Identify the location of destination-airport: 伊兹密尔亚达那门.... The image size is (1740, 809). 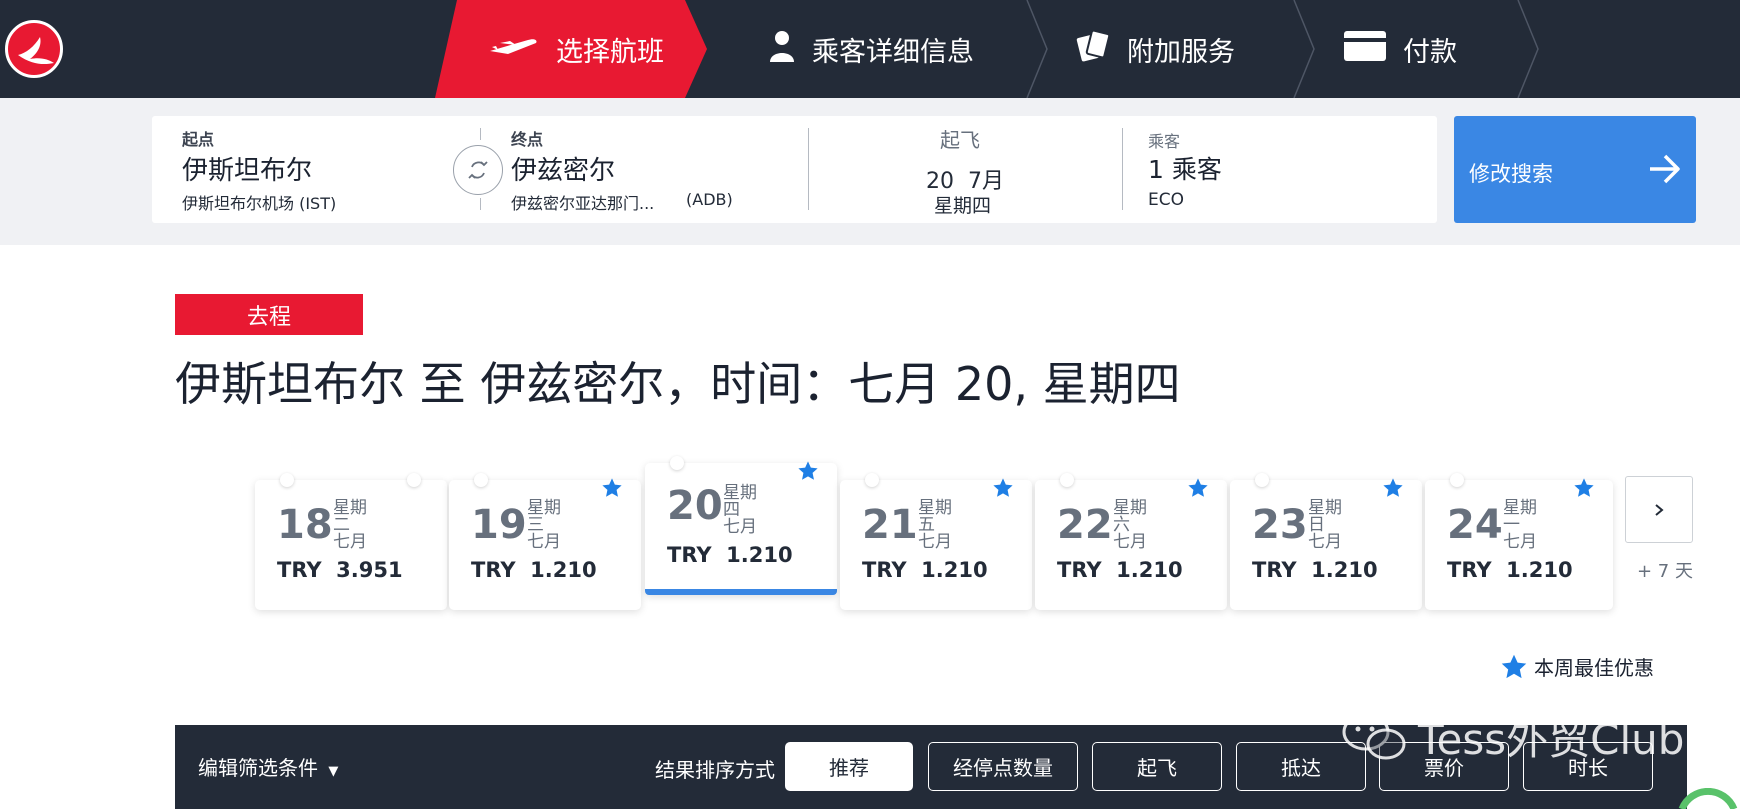
(583, 203).